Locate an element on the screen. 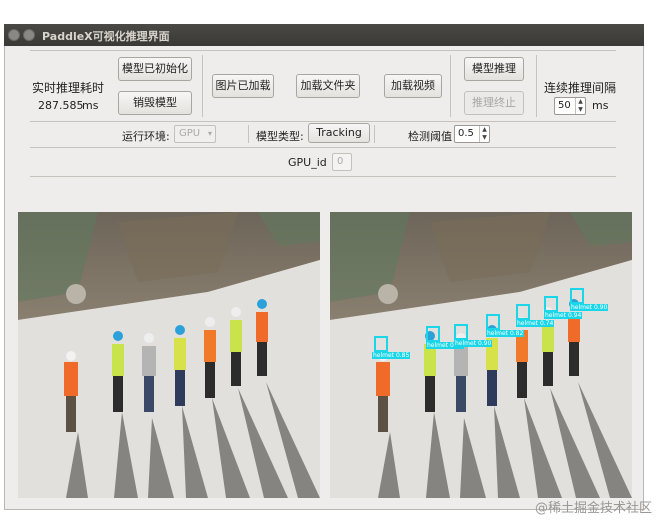 This screenshot has height=524, width=666. gpu-id-spinbox: 0 is located at coordinates (342, 162).